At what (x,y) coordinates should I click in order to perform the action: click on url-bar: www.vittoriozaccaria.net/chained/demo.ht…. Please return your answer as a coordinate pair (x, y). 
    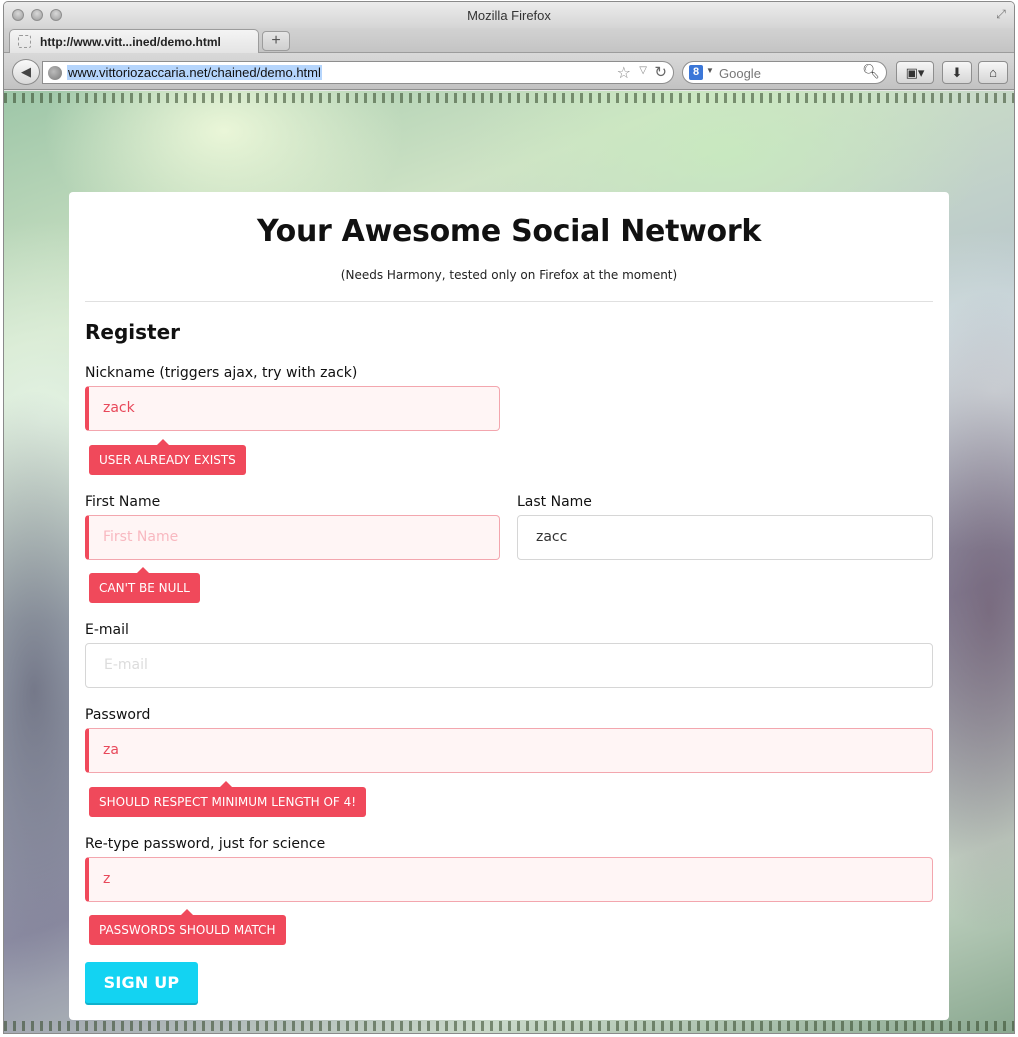
    Looking at the image, I should click on (358, 72).